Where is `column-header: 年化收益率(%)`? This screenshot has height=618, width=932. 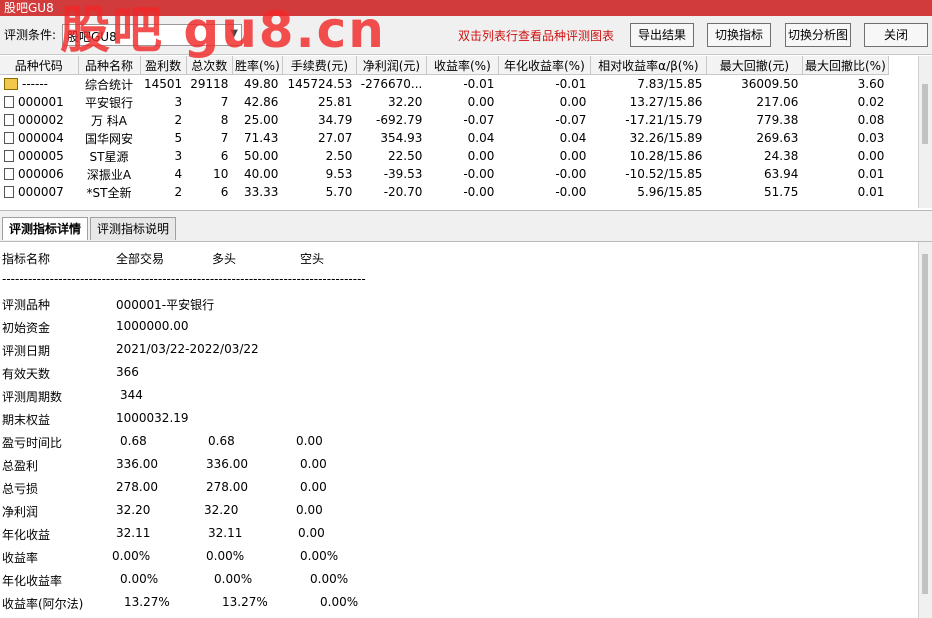 column-header: 年化收益率(%) is located at coordinates (544, 65).